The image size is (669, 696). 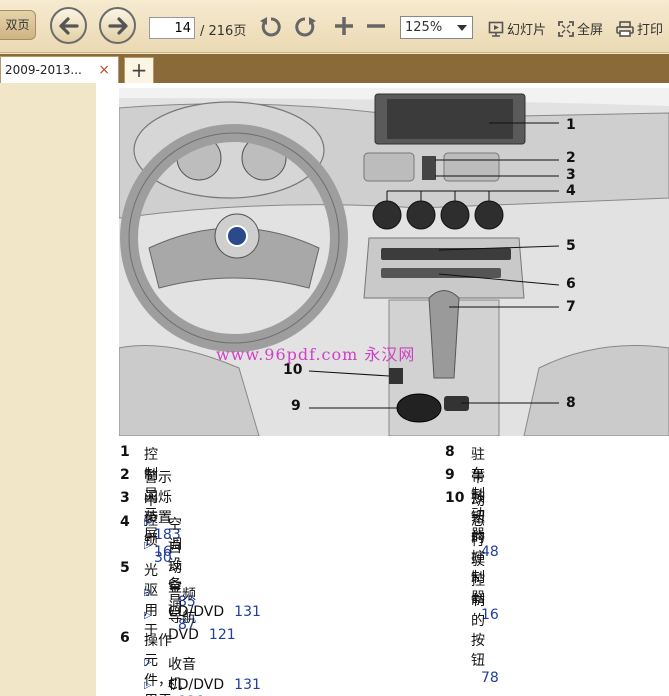 I want to click on arrow-right-icon, so click(x=118, y=26).